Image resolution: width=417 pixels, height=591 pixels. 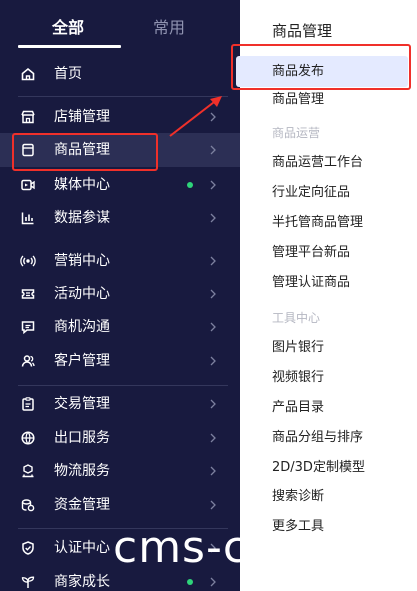 I want to click on ticket-icon, so click(x=28, y=294).